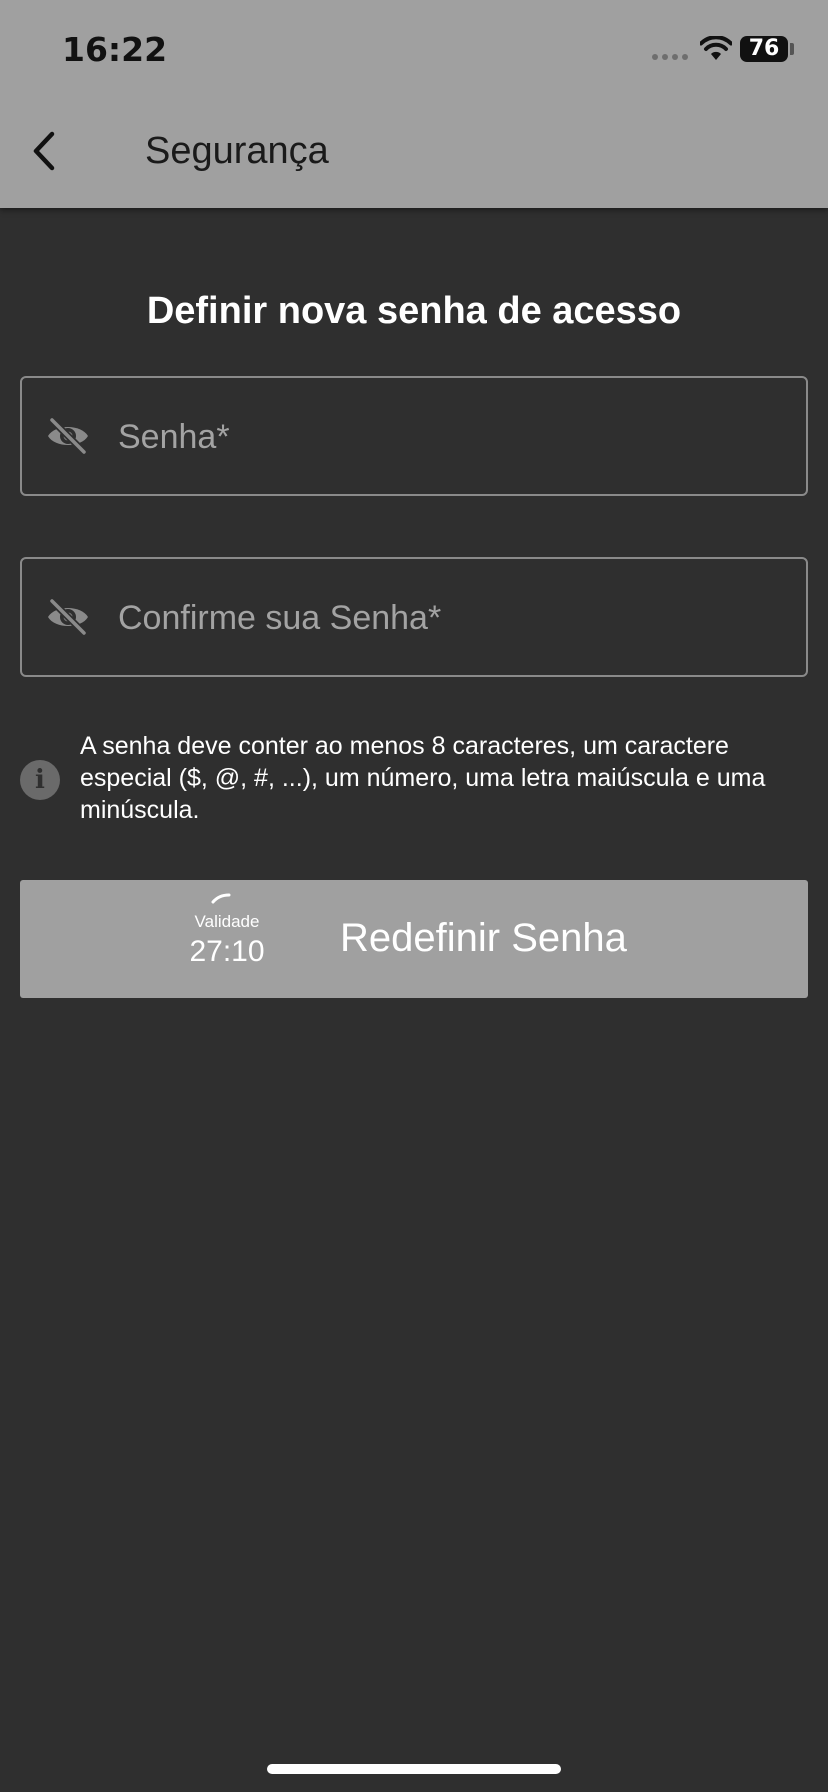 The width and height of the screenshot is (828, 1792). Describe the element at coordinates (227, 921) in the screenshot. I see `validity-label: Validade` at that location.